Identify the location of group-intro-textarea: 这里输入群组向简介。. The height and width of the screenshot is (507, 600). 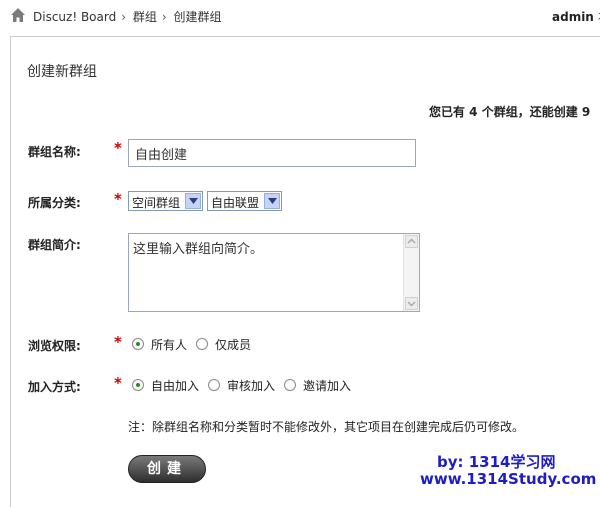
(274, 272).